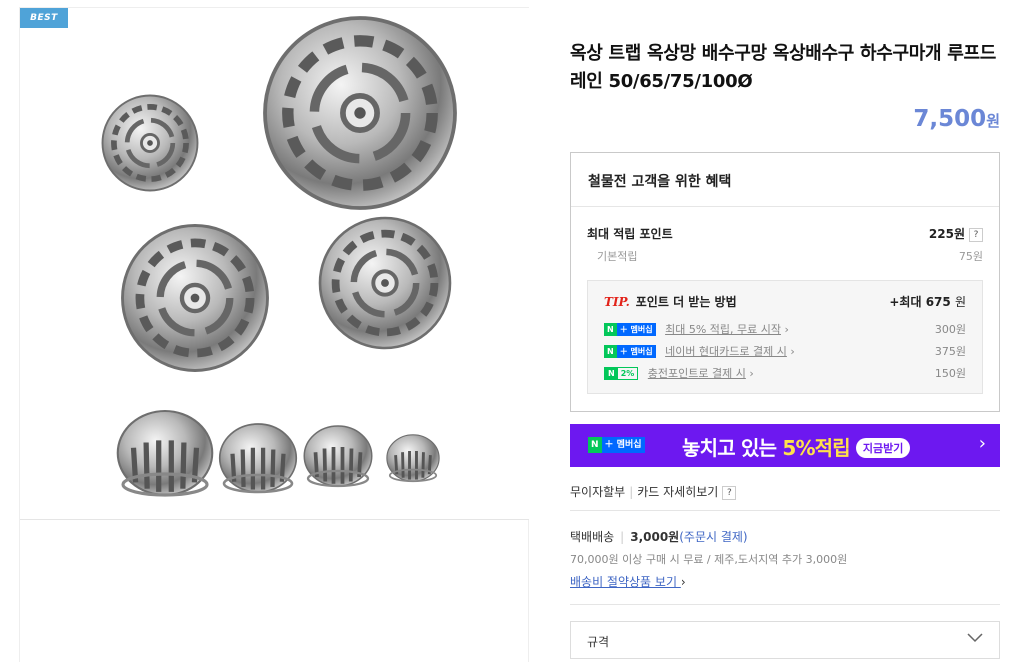 This screenshot has width=1024, height=662. Describe the element at coordinates (627, 373) in the screenshot. I see `percent-label: 2%` at that location.